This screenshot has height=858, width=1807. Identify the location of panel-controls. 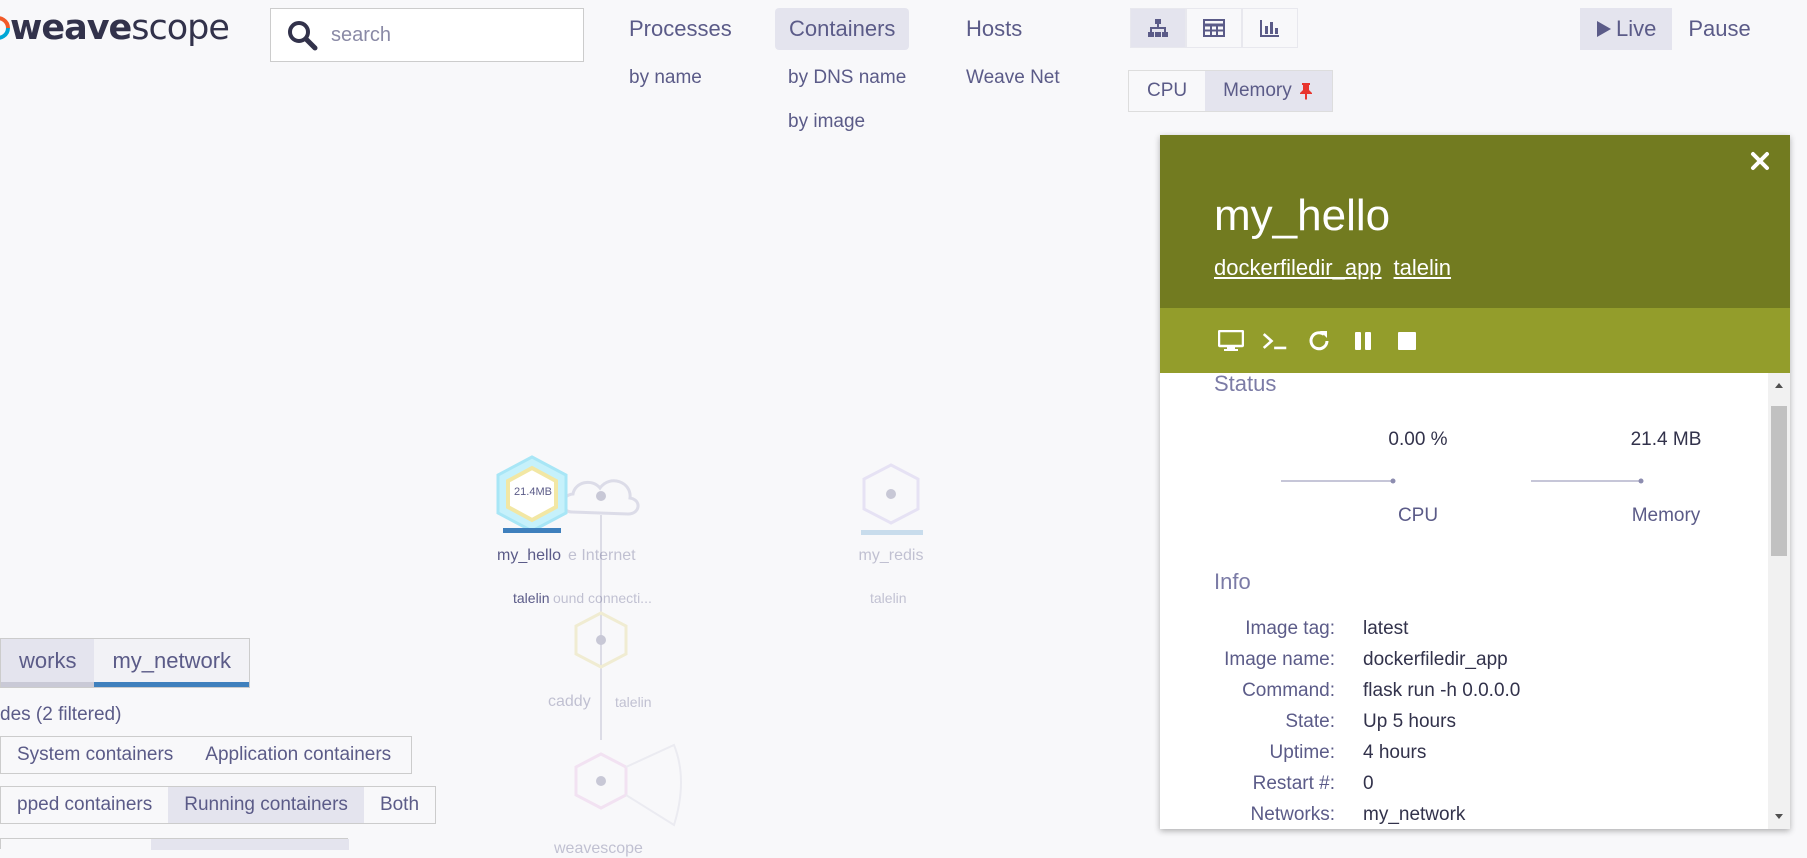
(1475, 340).